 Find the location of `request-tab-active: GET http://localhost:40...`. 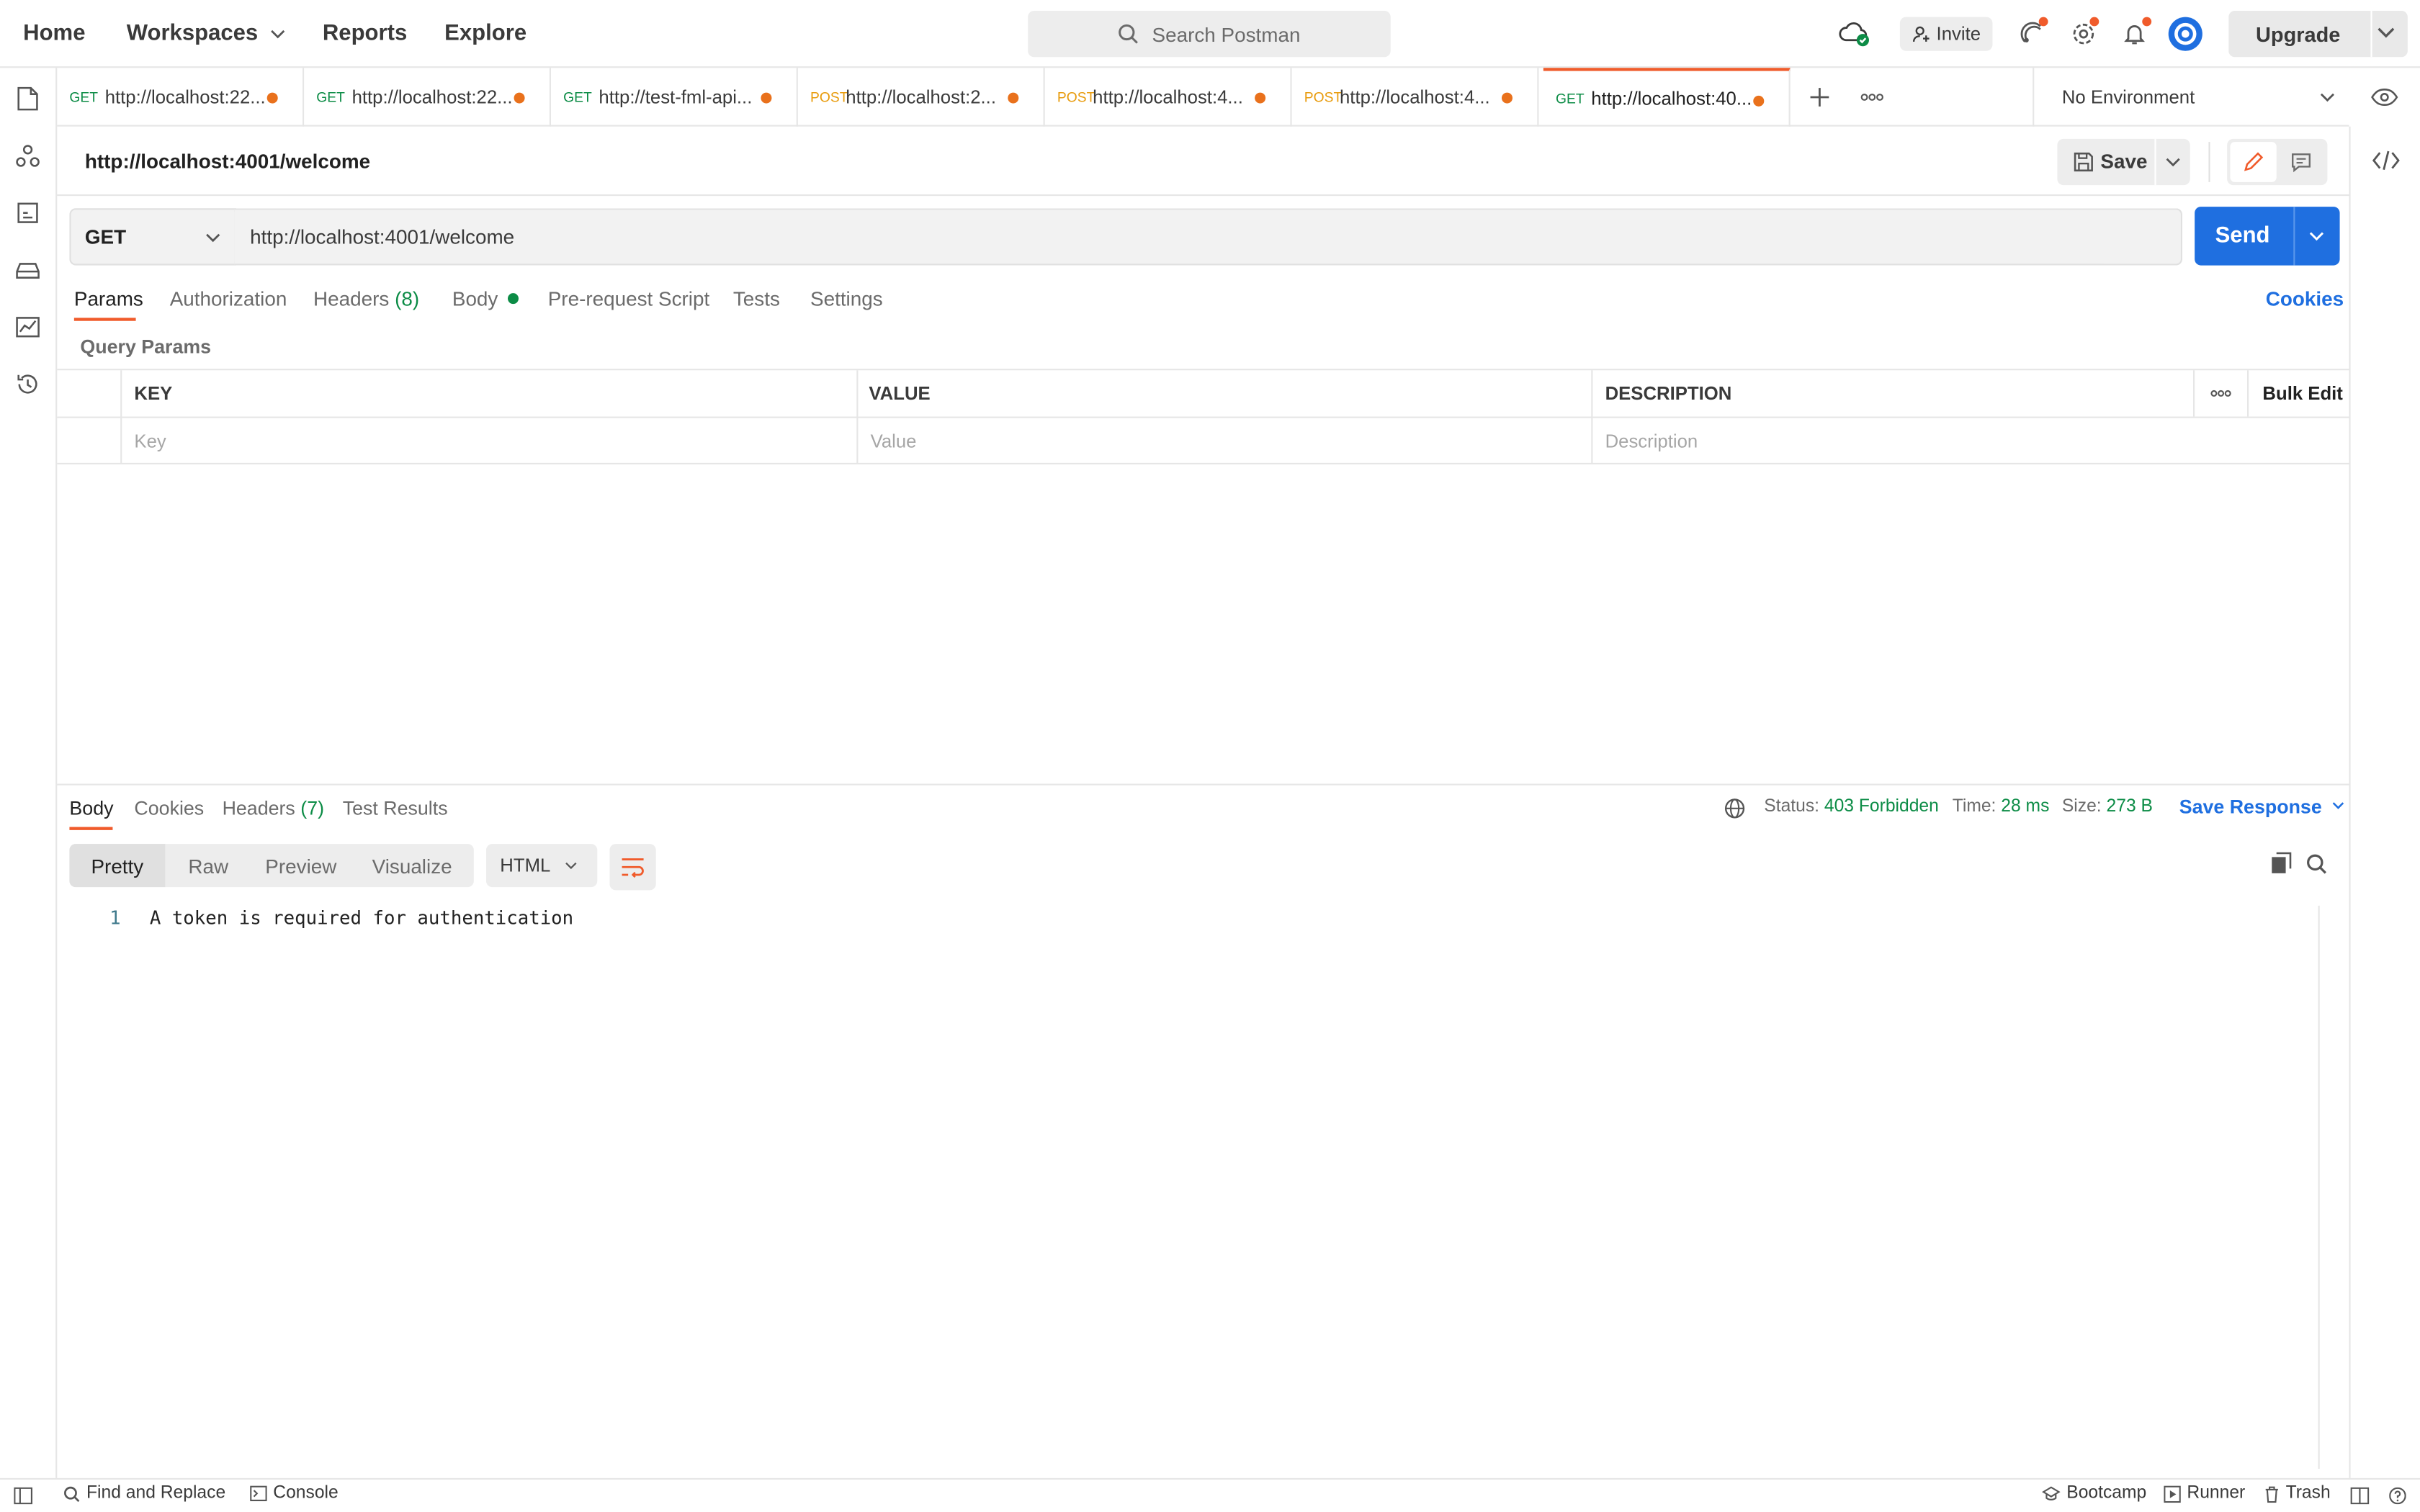

request-tab-active: GET http://localhost:40... is located at coordinates (1667, 97).